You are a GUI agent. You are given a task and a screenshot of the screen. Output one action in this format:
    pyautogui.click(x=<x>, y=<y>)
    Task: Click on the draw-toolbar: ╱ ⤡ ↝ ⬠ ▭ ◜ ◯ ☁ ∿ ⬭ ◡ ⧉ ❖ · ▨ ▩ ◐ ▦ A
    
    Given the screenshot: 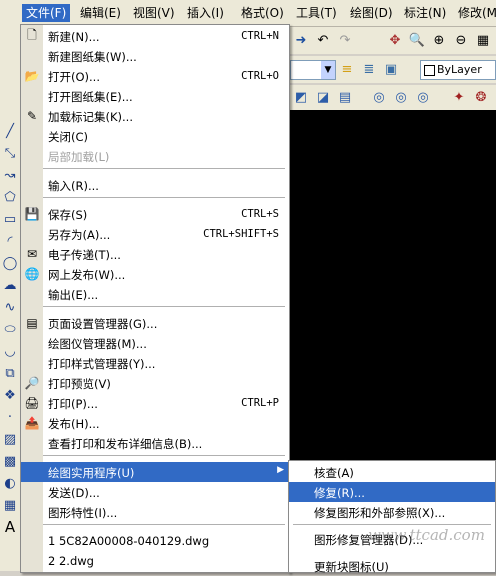 What is the action you would take?
    pyautogui.click(x=10, y=298)
    